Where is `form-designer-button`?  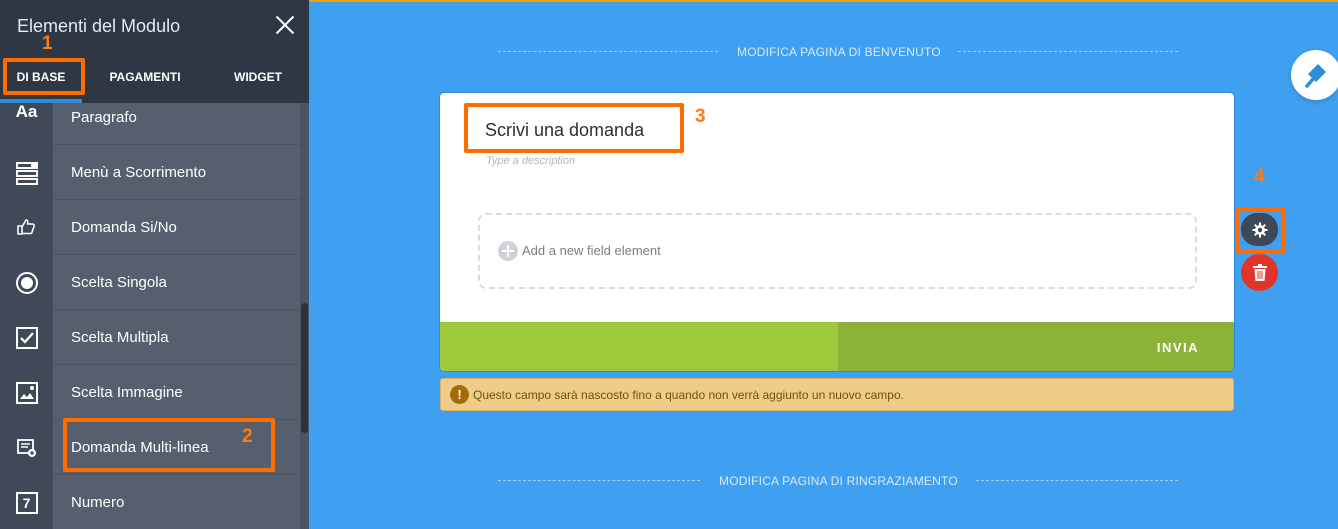
form-designer-button is located at coordinates (1314, 75).